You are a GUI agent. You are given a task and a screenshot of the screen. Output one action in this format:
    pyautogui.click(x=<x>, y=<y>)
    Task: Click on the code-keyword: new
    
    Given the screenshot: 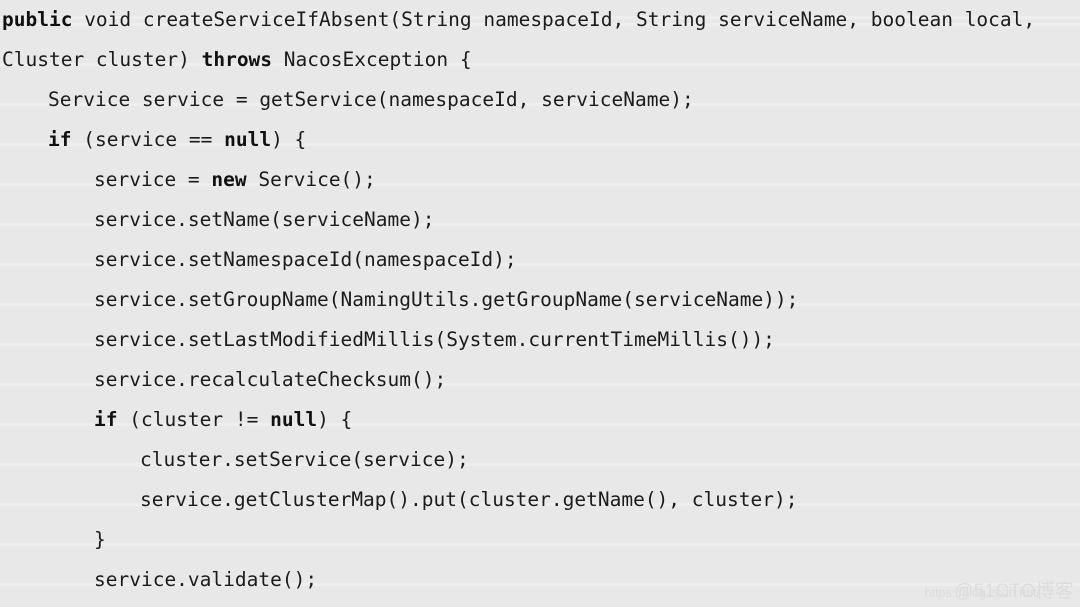 What is the action you would take?
    pyautogui.click(x=229, y=179)
    